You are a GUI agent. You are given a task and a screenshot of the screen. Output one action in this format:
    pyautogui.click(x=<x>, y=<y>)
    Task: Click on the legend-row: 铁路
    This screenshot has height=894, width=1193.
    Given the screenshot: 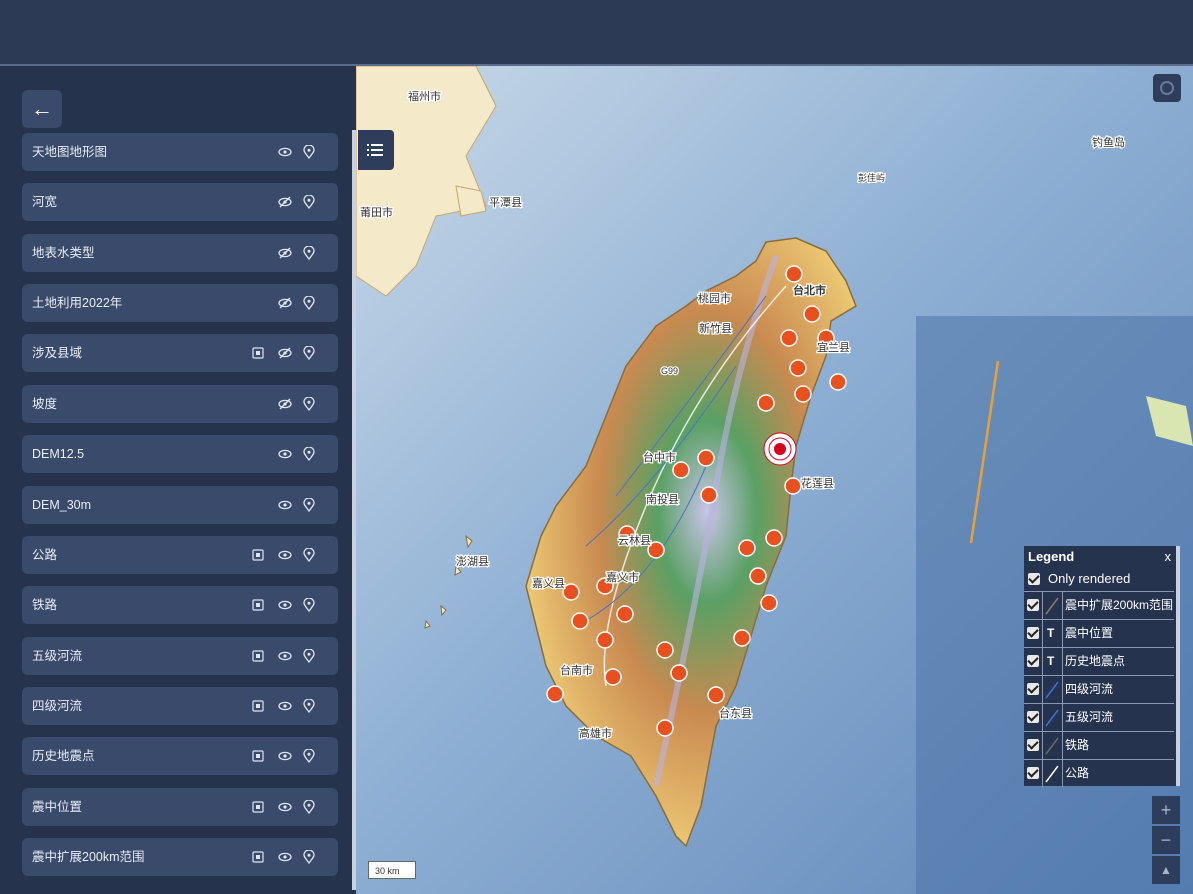 What is the action you would take?
    pyautogui.click(x=1099, y=745)
    